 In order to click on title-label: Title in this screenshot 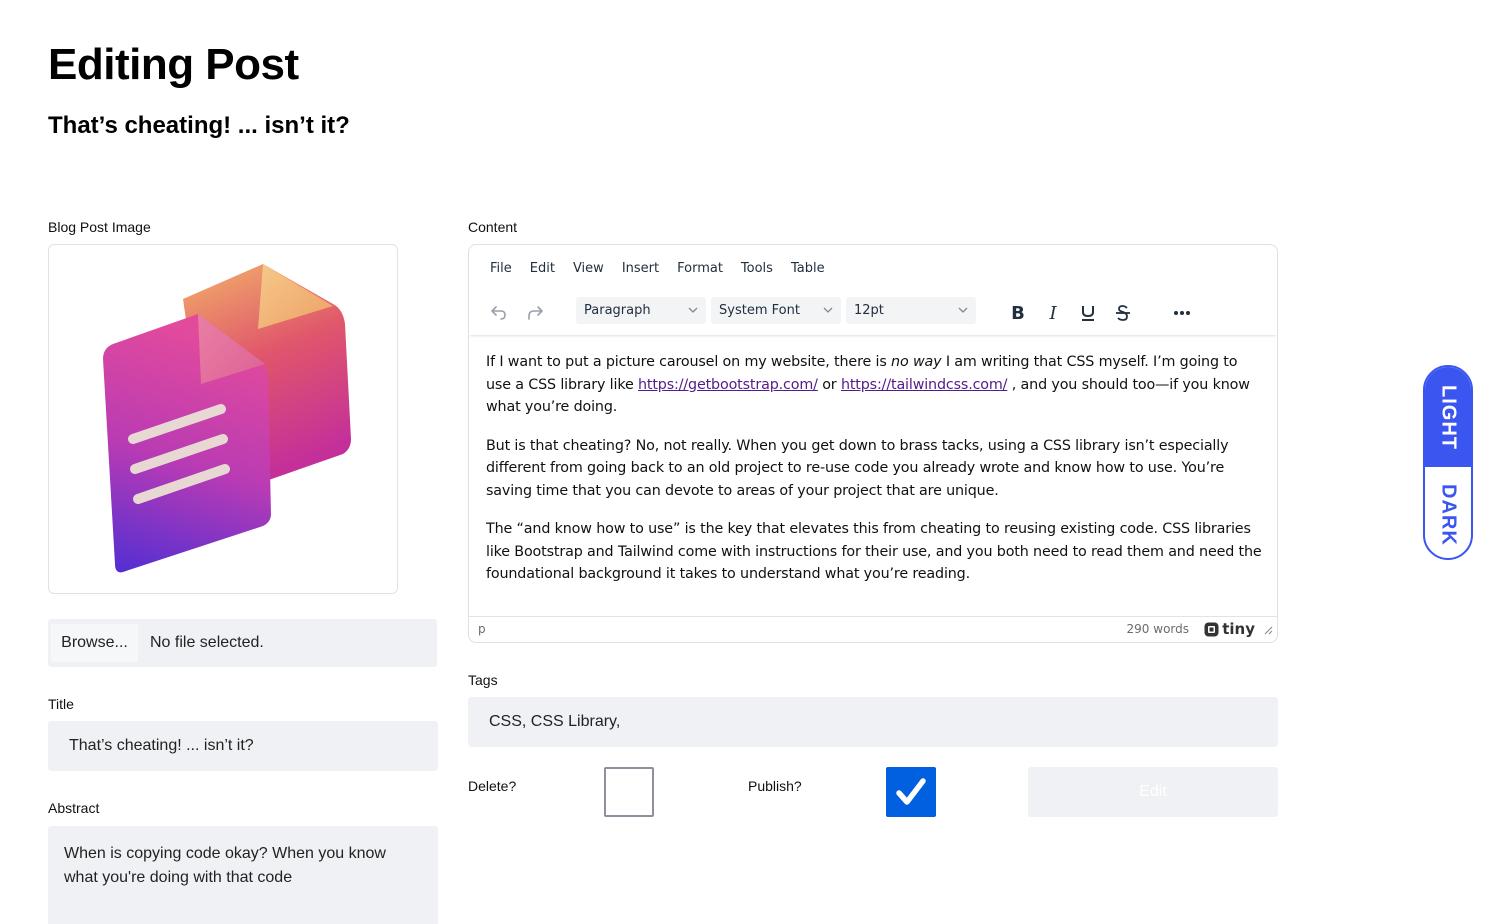, I will do `click(61, 704)`.